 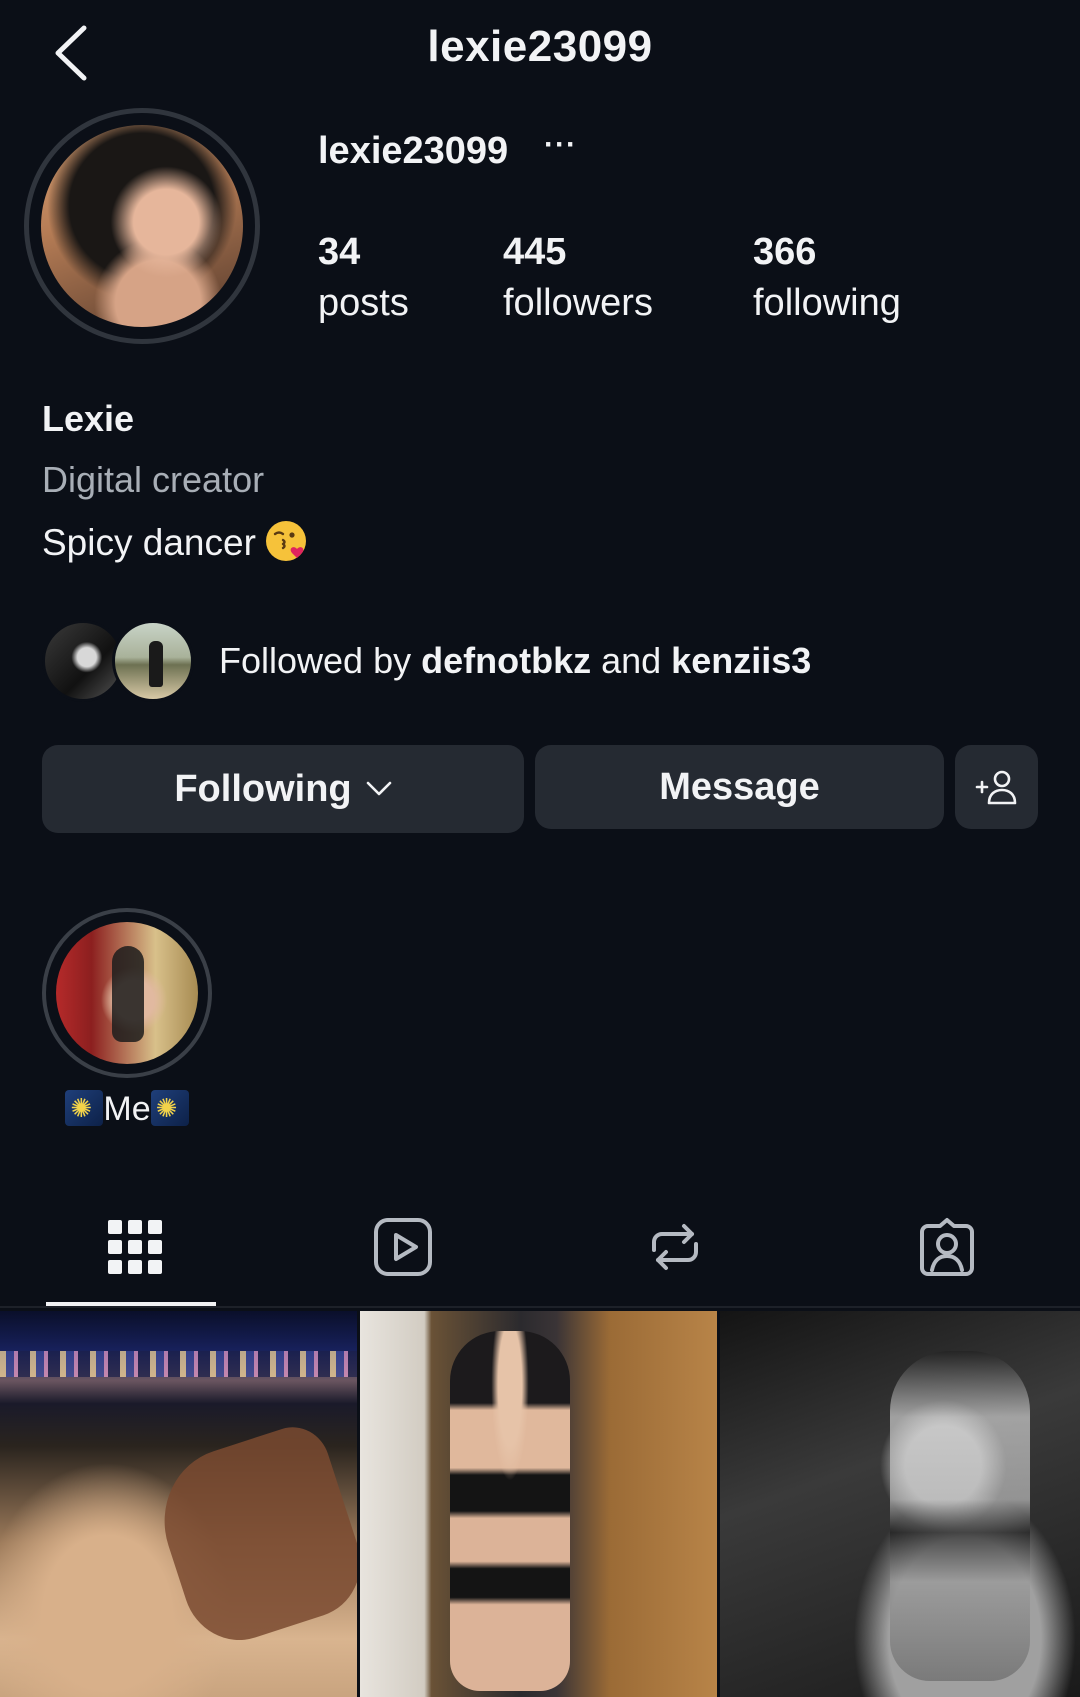 I want to click on tab-reposts, so click(x=675, y=1247).